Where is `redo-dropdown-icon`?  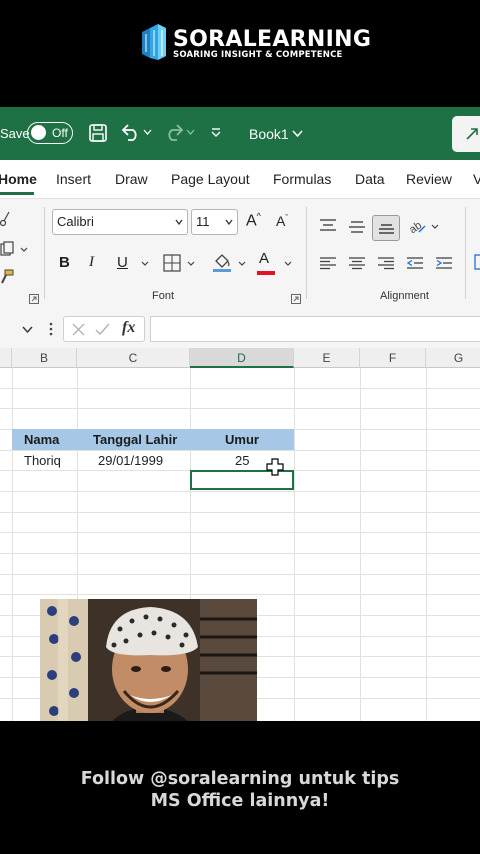 redo-dropdown-icon is located at coordinates (190, 132).